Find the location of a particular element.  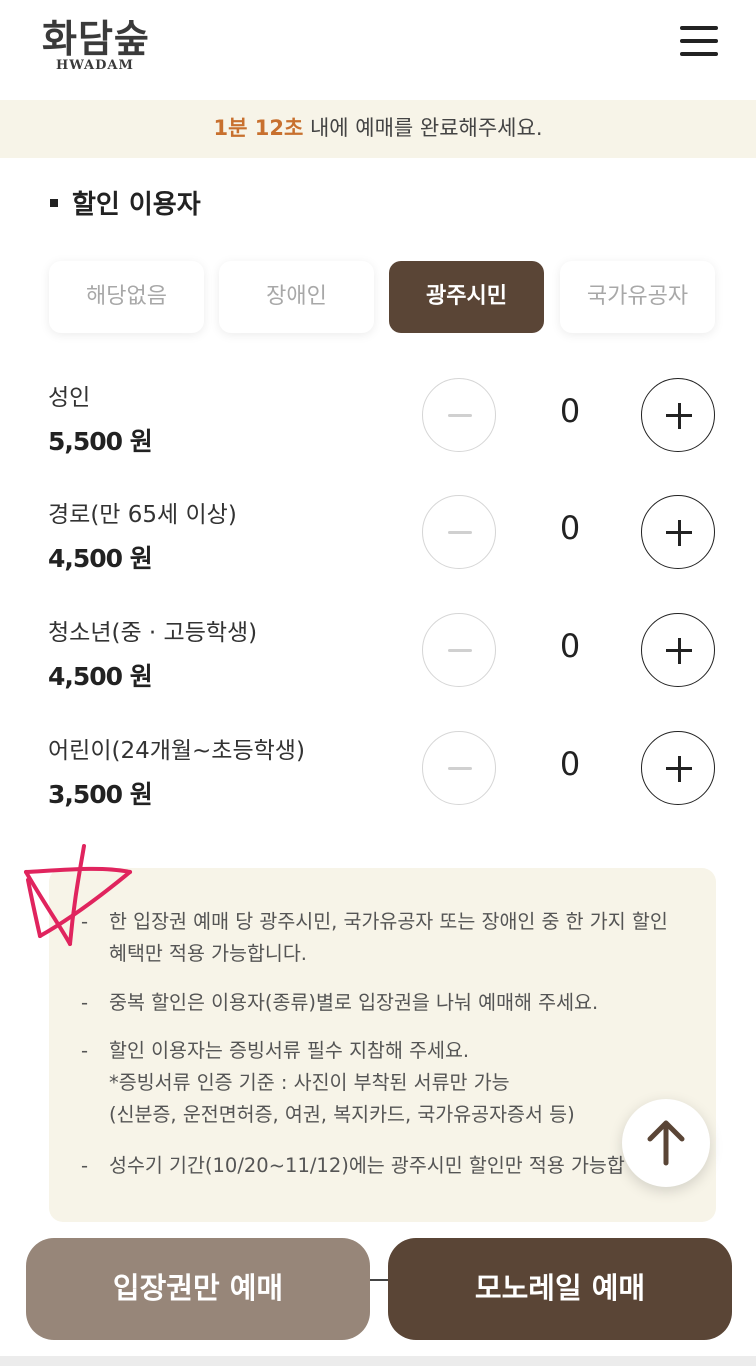

notice-text: 할인 이용자는 증빙서류 필수 지참해 주세요. is located at coordinates (289, 1050).